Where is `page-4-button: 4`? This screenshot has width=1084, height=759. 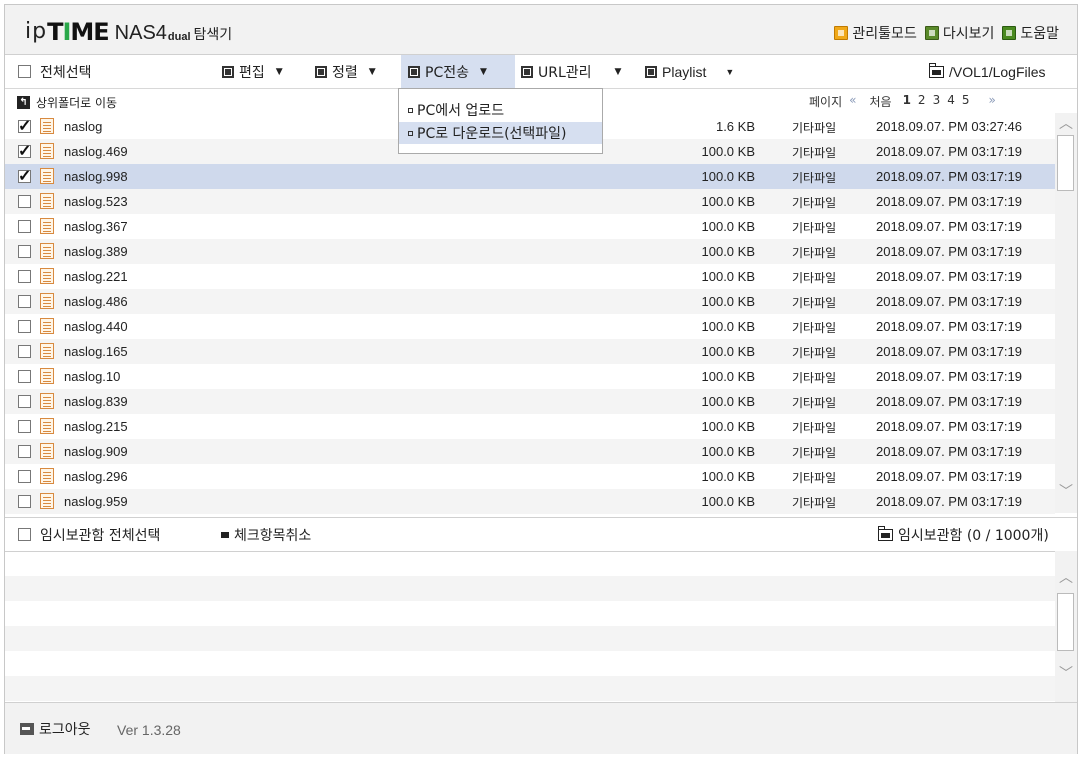 page-4-button: 4 is located at coordinates (951, 101).